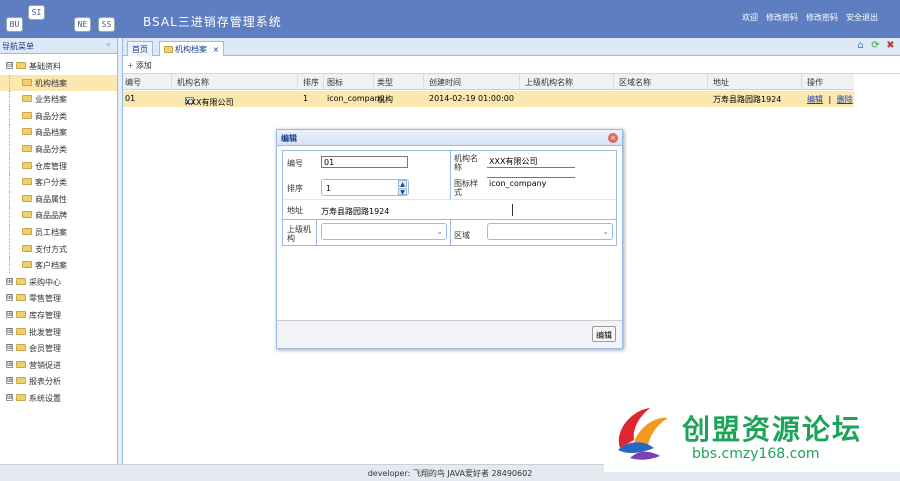 This screenshot has height=481, width=900. I want to click on sidebar-item: 业务档案, so click(58, 99).